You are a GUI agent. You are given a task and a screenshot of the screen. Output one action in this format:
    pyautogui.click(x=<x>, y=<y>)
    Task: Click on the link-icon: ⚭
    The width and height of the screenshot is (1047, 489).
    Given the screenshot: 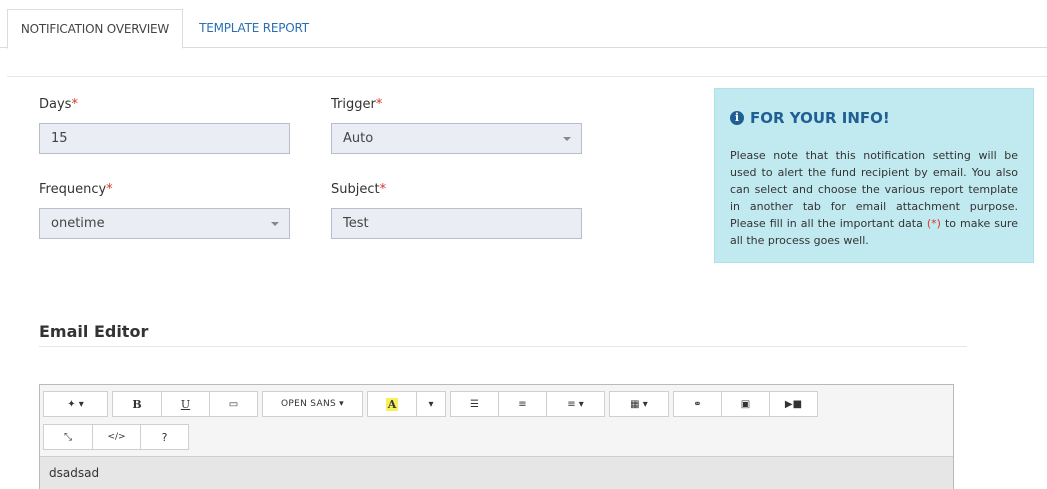 What is the action you would take?
    pyautogui.click(x=697, y=404)
    